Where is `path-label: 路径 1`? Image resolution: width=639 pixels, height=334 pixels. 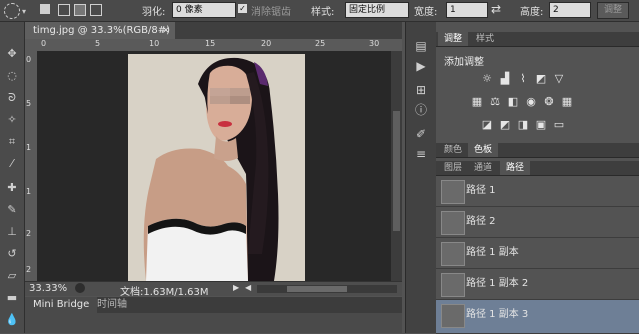
path-label: 路径 1 is located at coordinates (481, 190).